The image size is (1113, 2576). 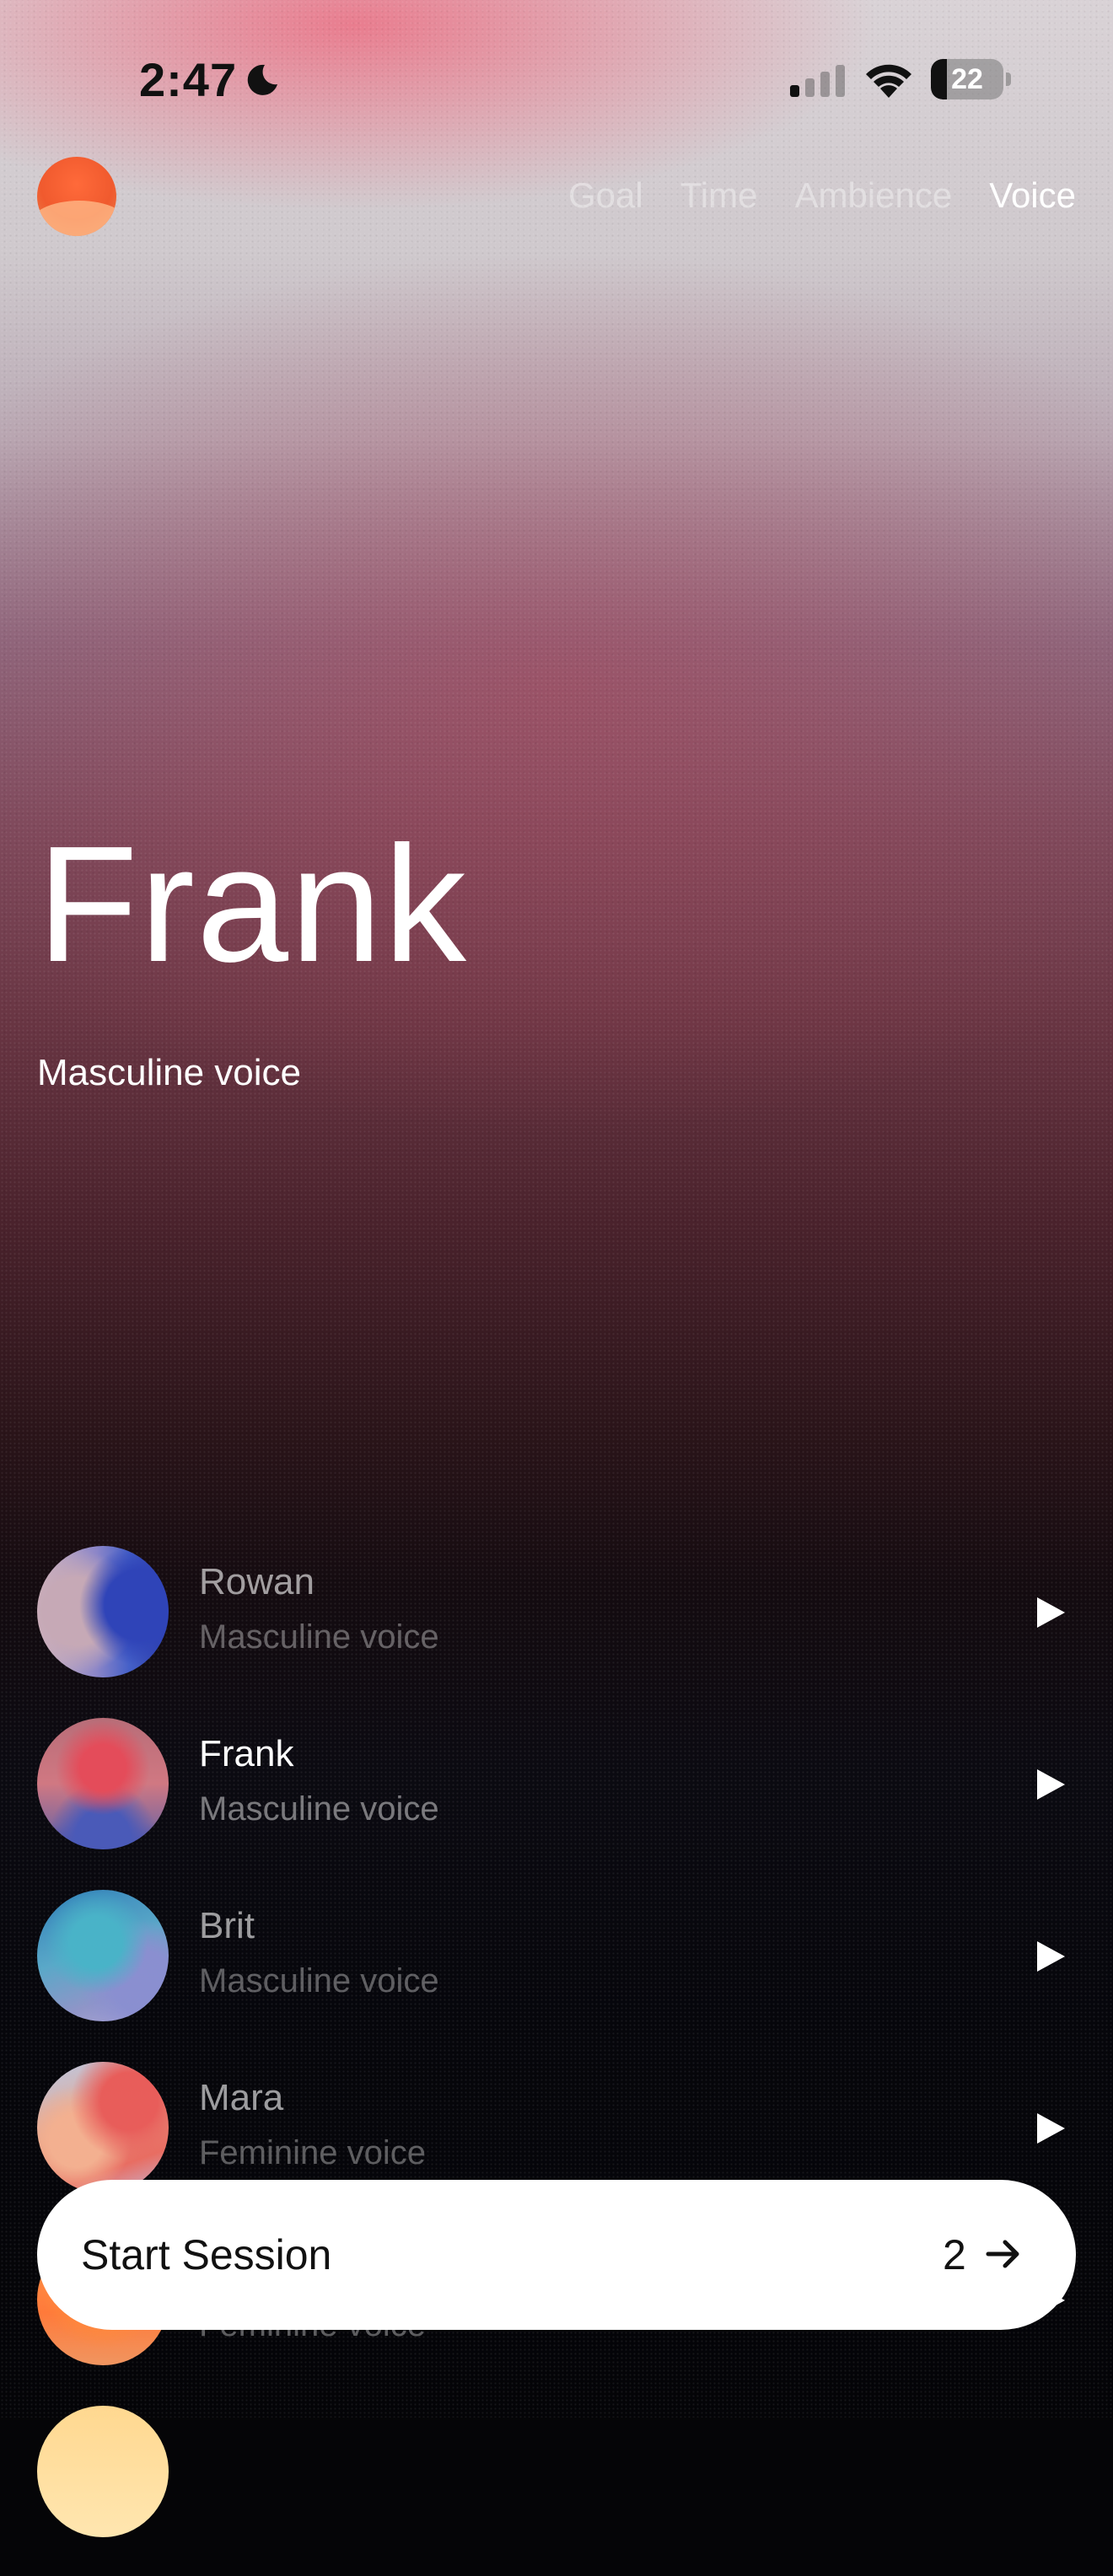 What do you see at coordinates (556, 1974) in the screenshot?
I see `voice-item-brit: Brit Masculine voice` at bounding box center [556, 1974].